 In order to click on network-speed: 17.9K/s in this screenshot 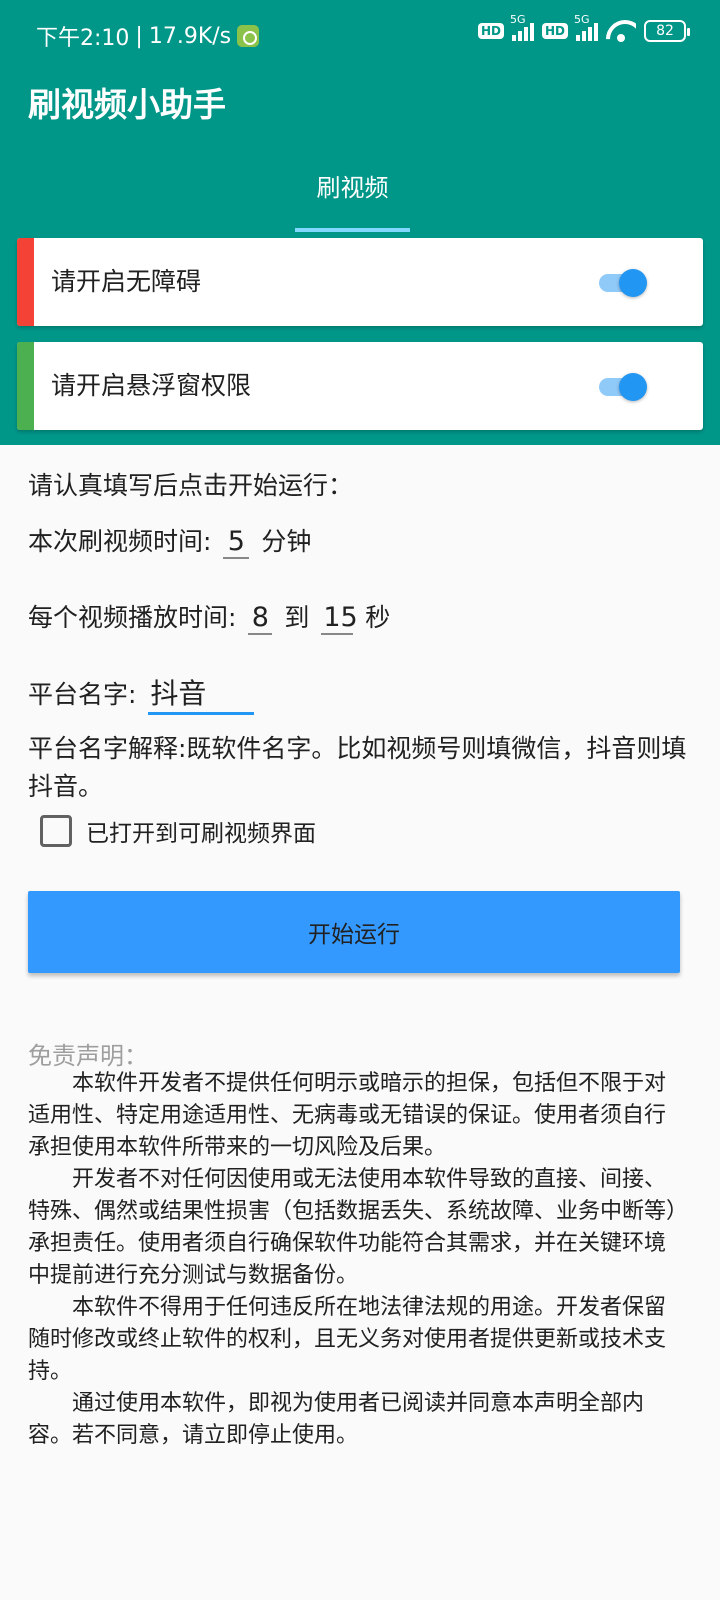, I will do `click(190, 36)`.